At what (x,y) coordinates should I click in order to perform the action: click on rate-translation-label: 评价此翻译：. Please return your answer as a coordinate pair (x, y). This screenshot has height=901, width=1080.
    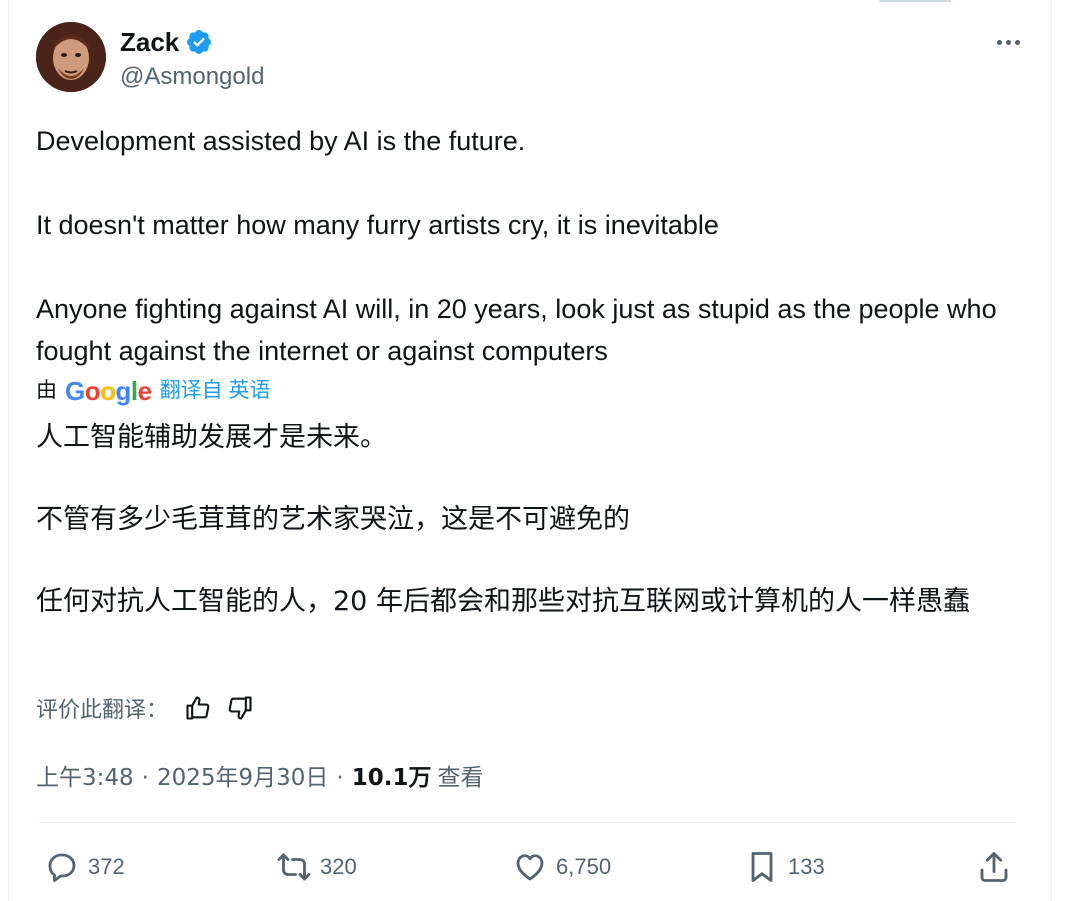
    Looking at the image, I should click on (102, 710).